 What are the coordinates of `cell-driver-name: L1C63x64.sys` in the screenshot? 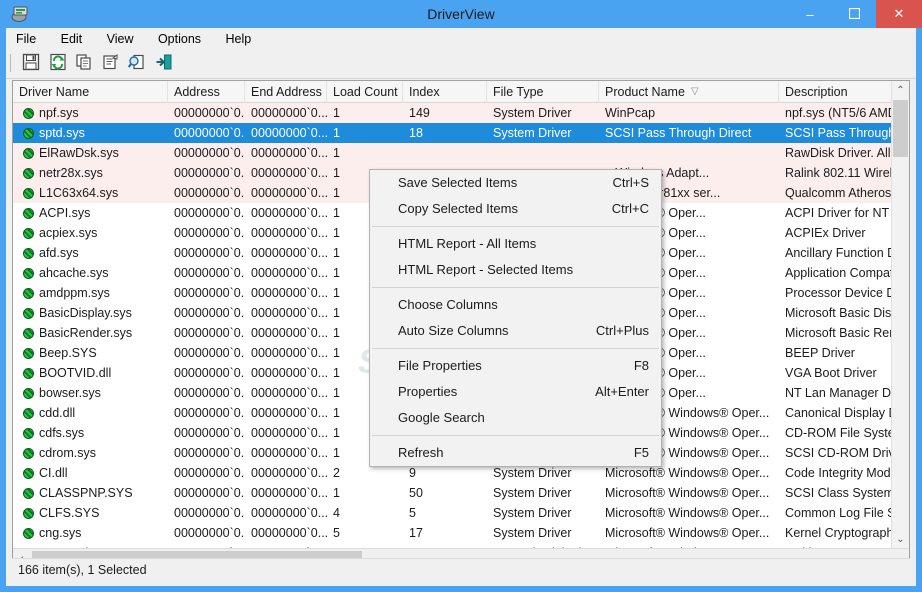 It's located at (79, 193).